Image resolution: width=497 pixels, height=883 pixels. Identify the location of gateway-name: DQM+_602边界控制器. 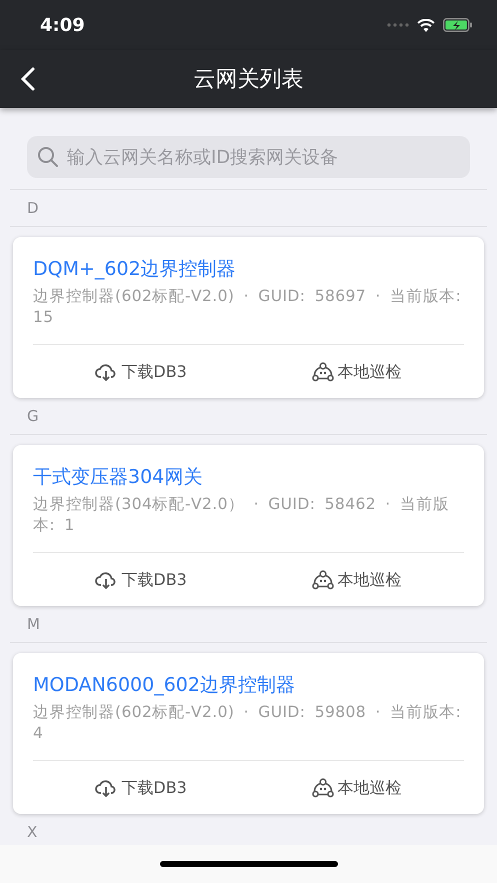
(135, 269).